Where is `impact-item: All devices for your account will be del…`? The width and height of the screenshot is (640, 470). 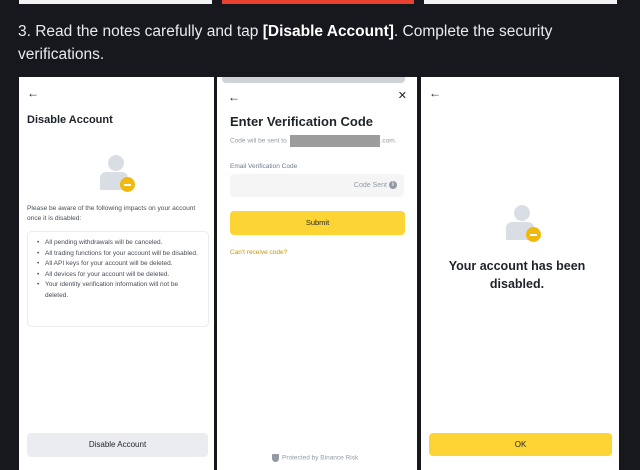 impact-item: All devices for your account will be del… is located at coordinates (119, 275).